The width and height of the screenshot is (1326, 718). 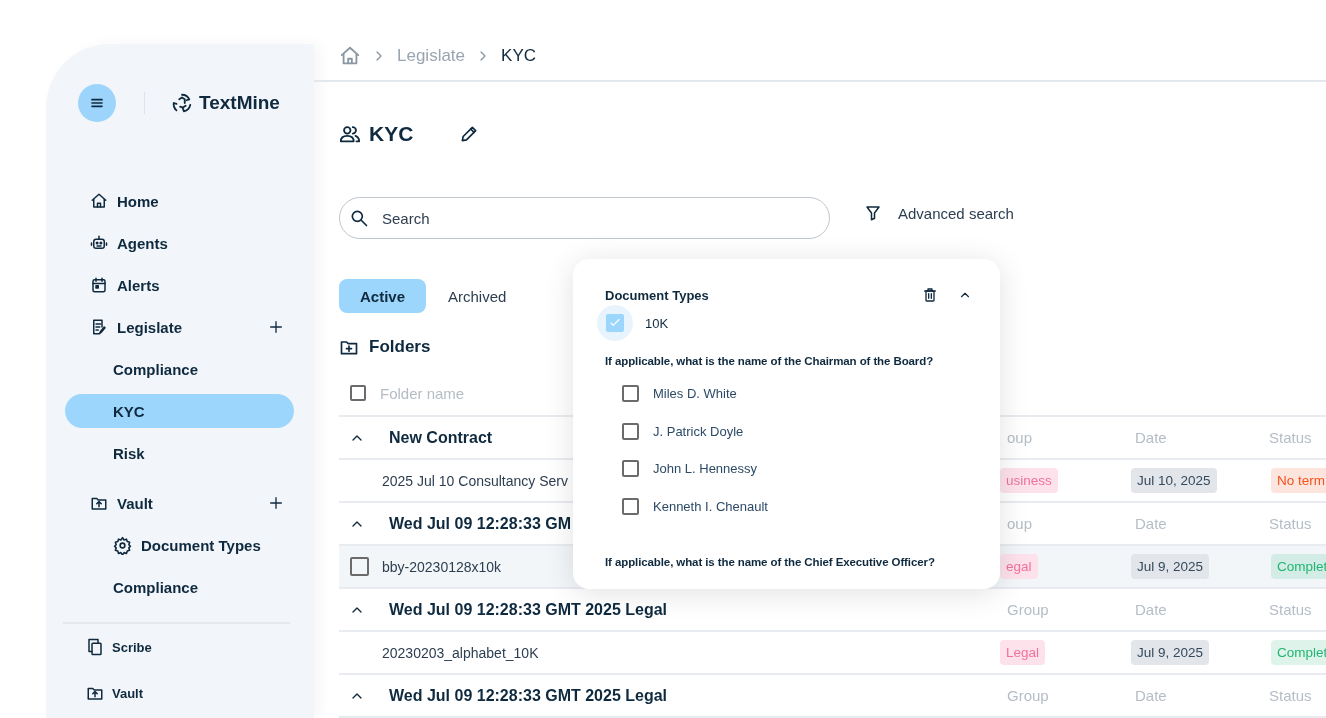 What do you see at coordinates (1174, 480) in the screenshot?
I see `date-tag: Jul 10, 2025` at bounding box center [1174, 480].